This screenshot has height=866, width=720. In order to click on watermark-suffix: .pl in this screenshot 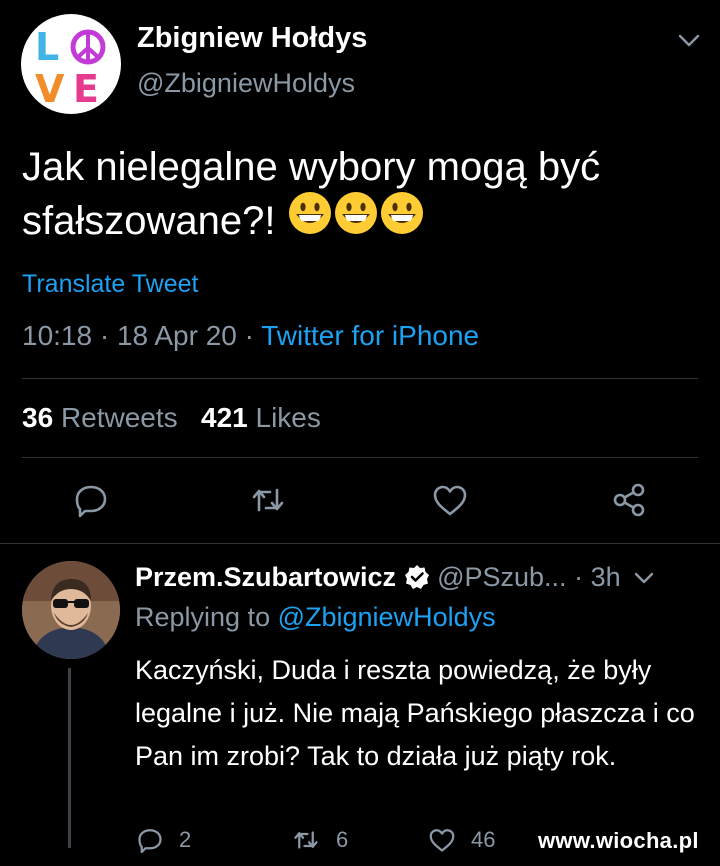, I will do `click(685, 840)`.